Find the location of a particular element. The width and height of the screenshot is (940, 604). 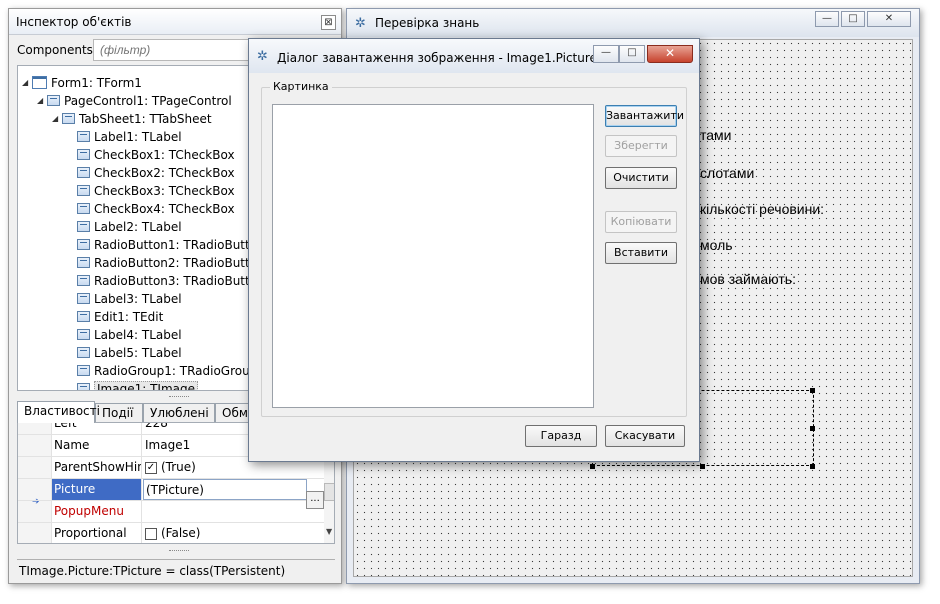

tree-node: Label1: TLabel is located at coordinates (124, 137).